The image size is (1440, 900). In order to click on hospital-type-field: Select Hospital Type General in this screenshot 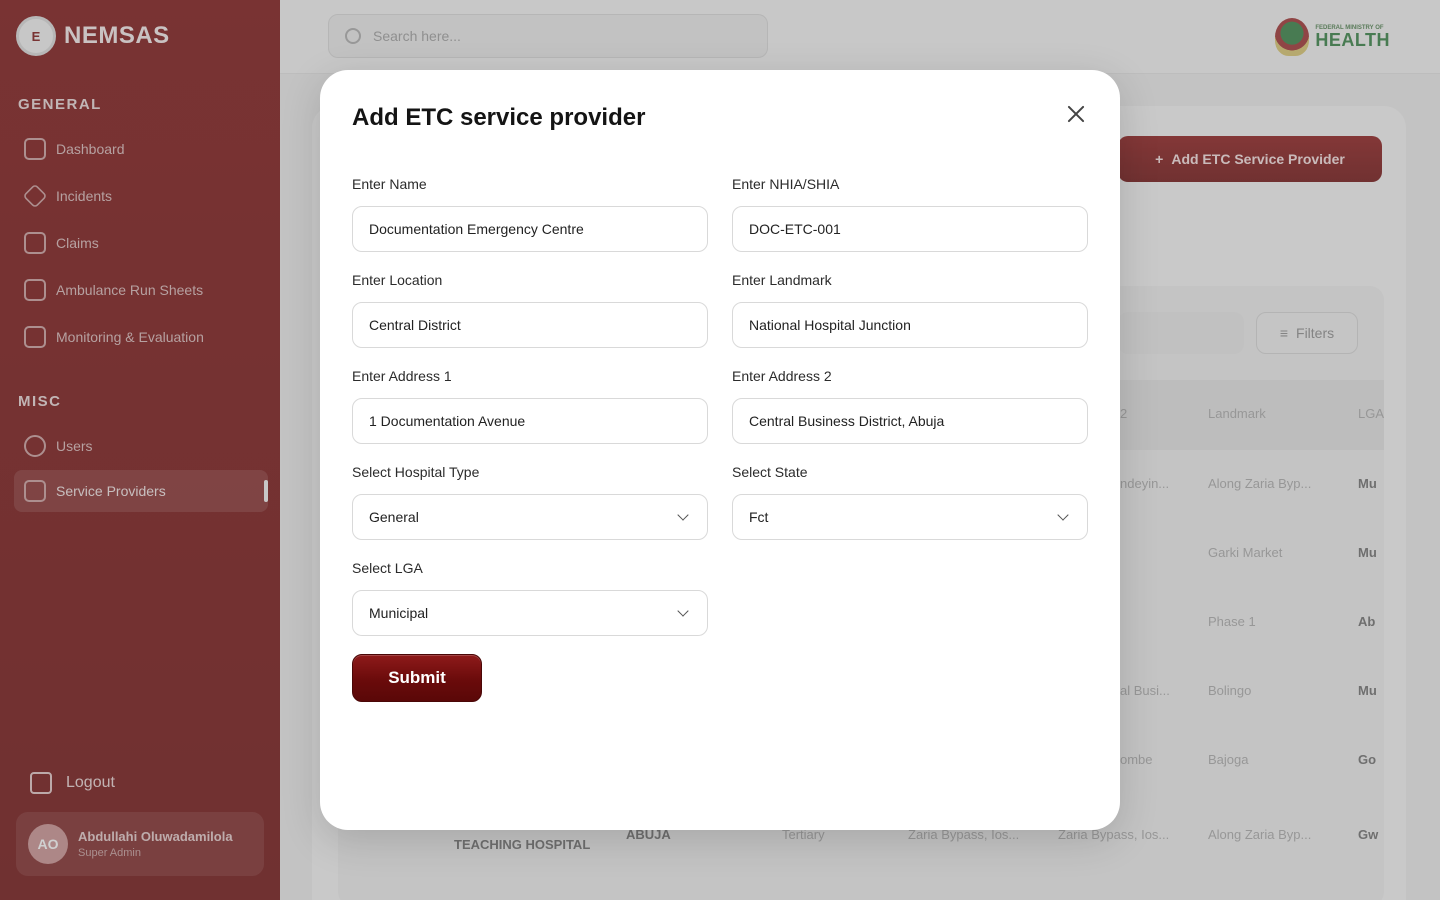, I will do `click(530, 502)`.